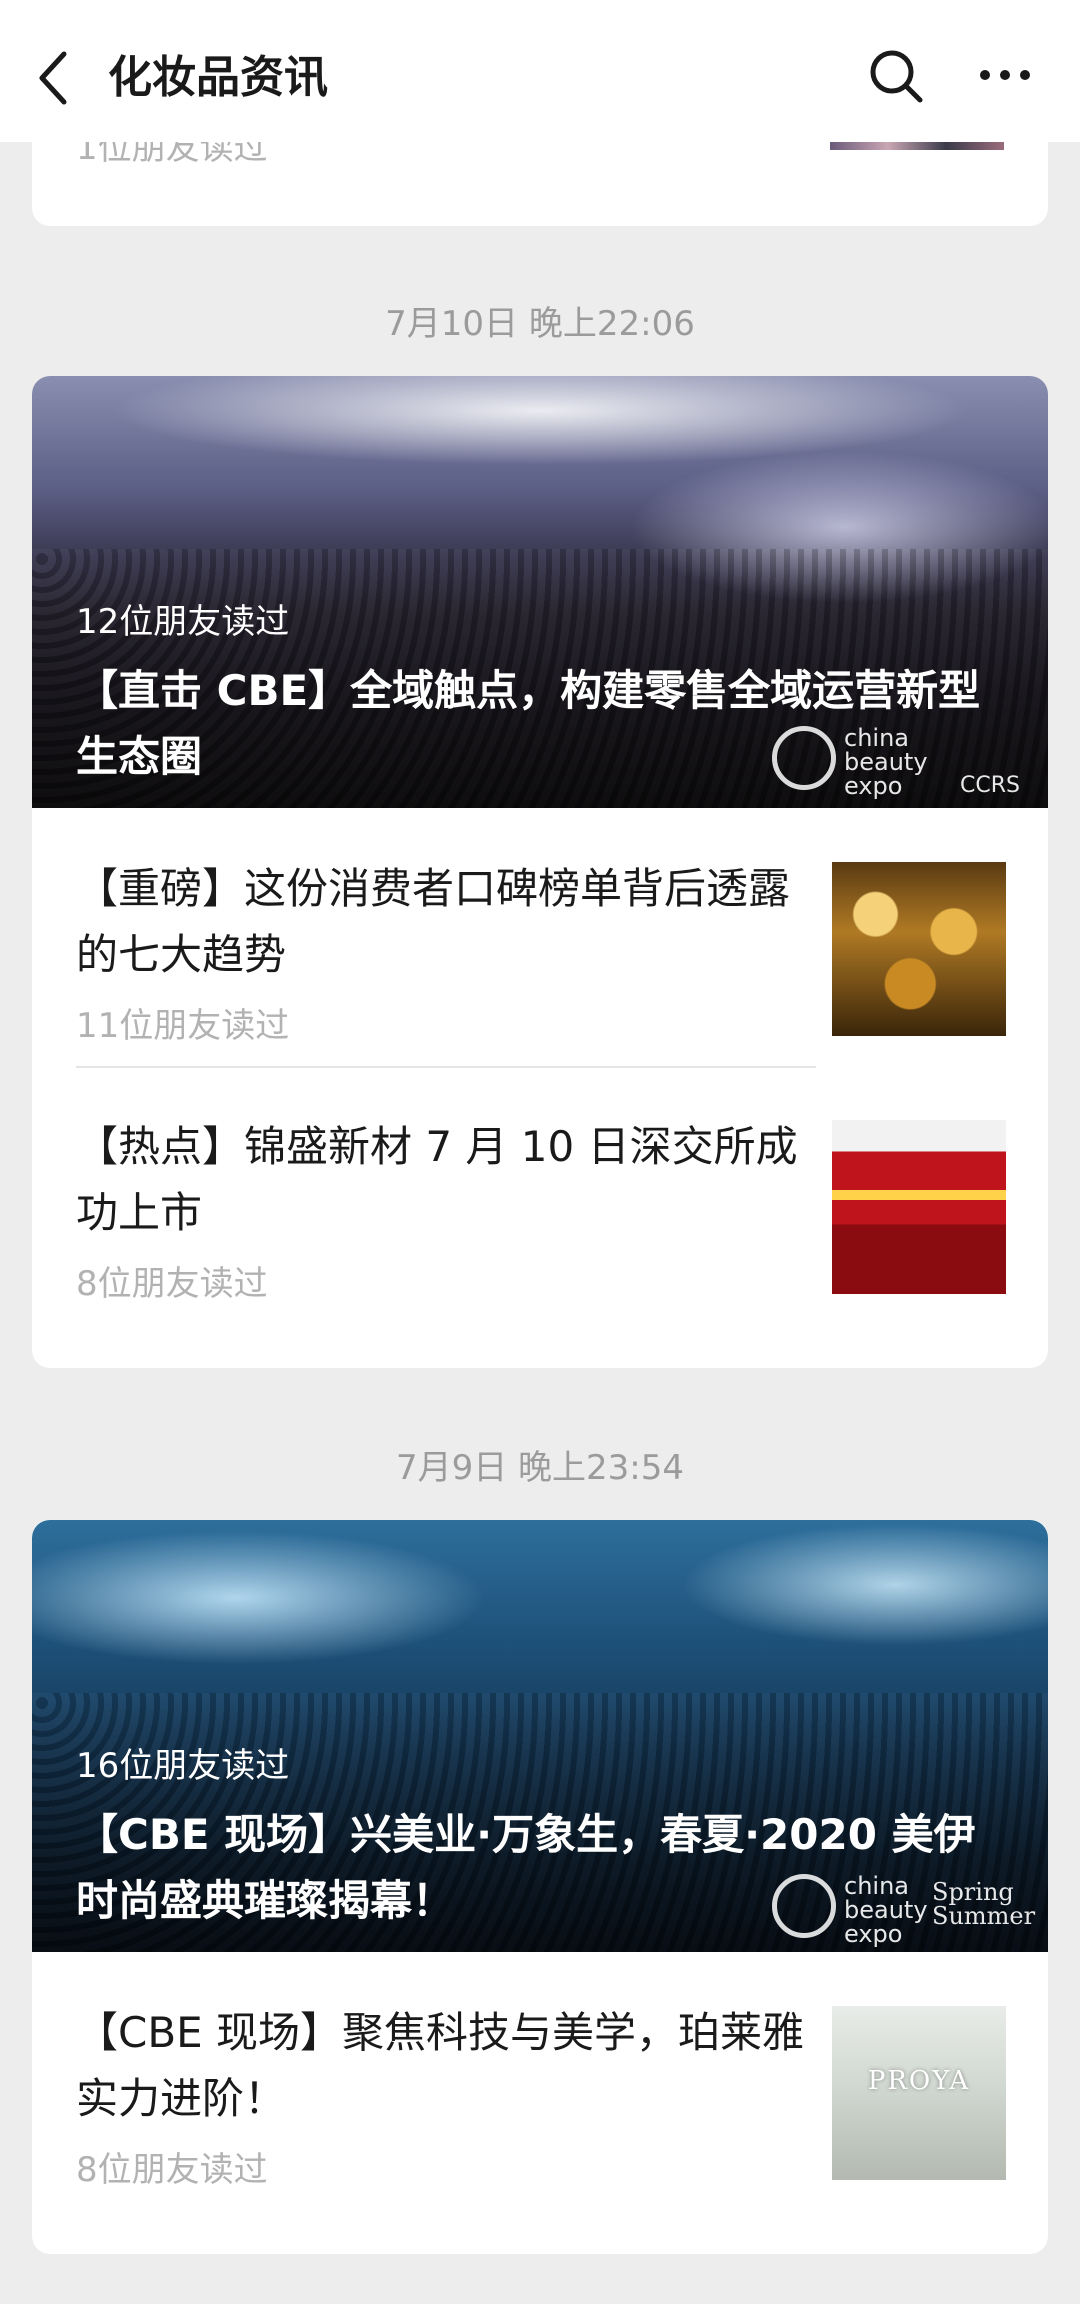 This screenshot has height=2304, width=1080. What do you see at coordinates (54, 78) in the screenshot?
I see `chevron-left-icon` at bounding box center [54, 78].